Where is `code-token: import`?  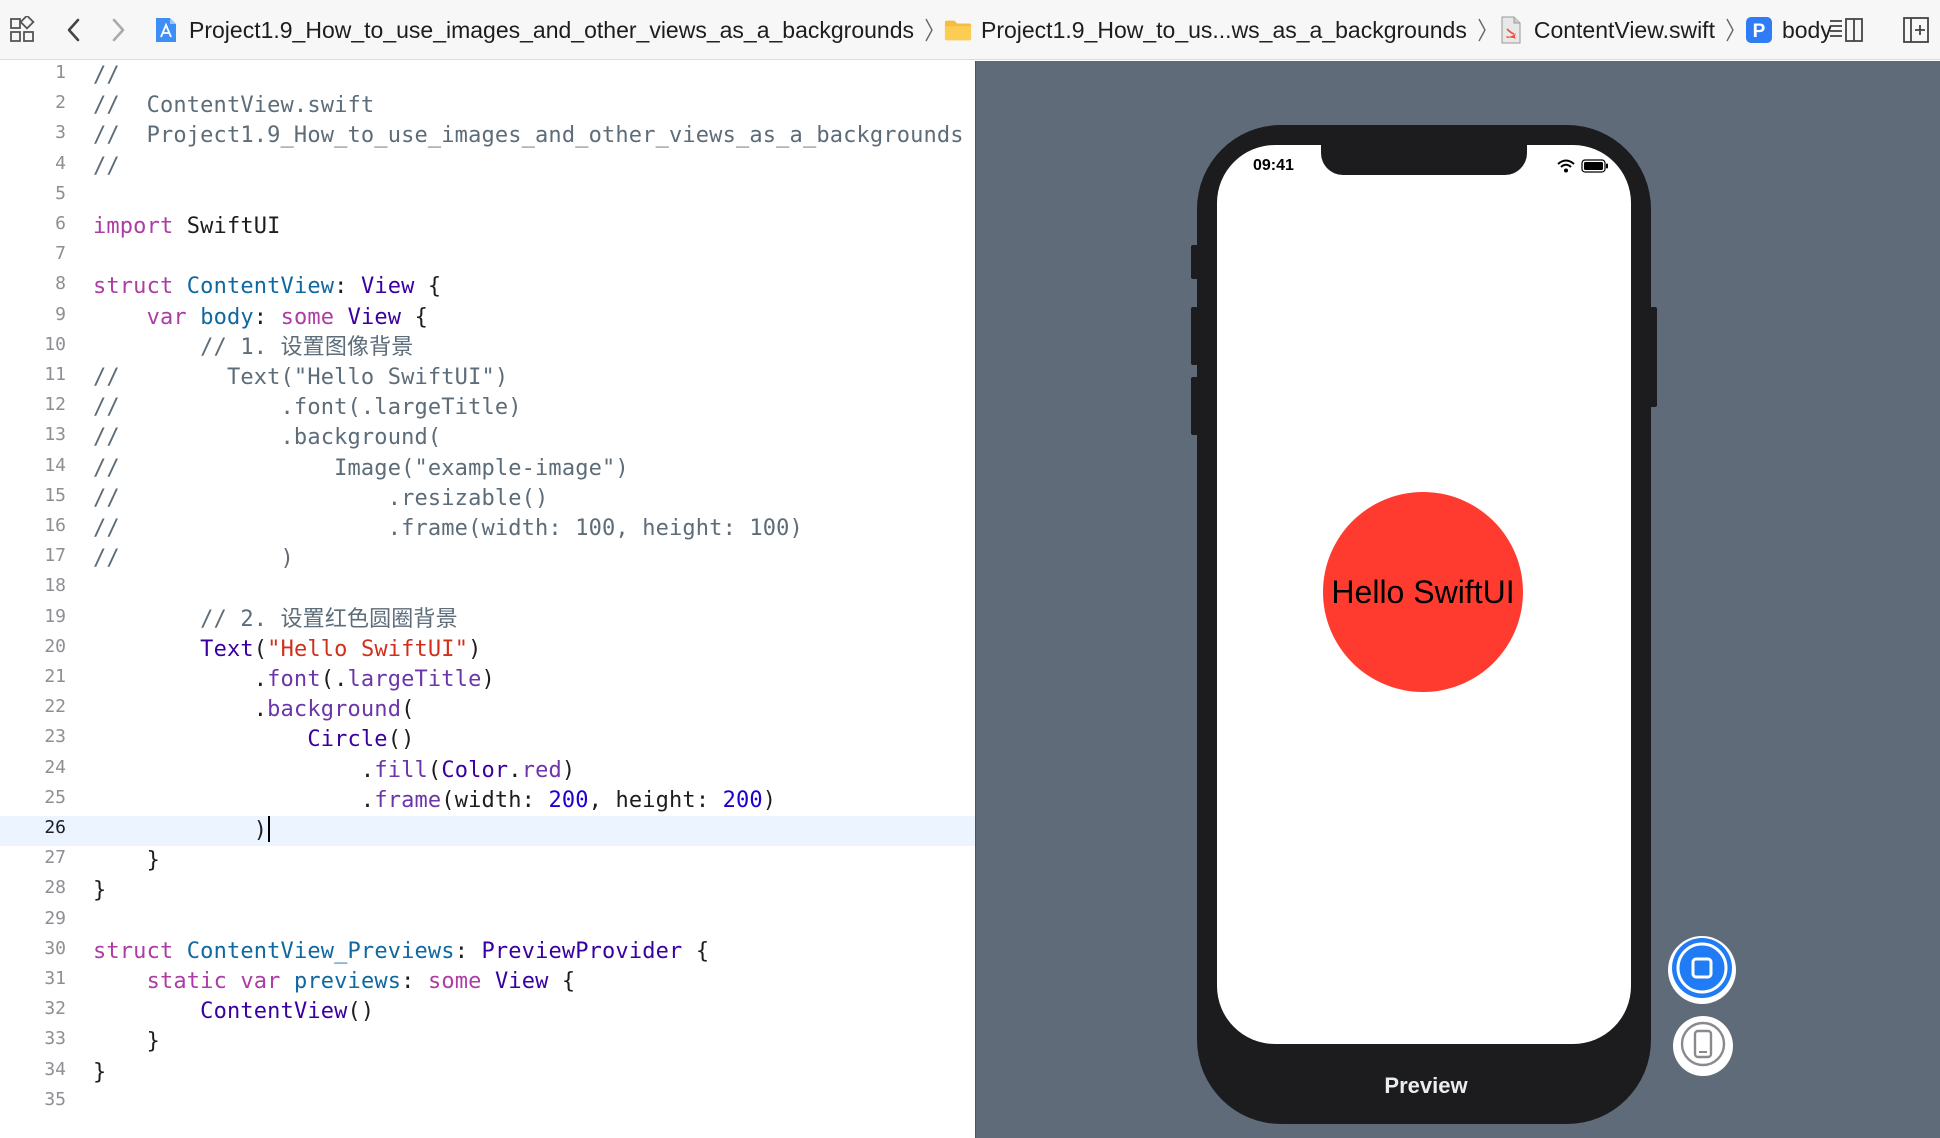 code-token: import is located at coordinates (133, 226).